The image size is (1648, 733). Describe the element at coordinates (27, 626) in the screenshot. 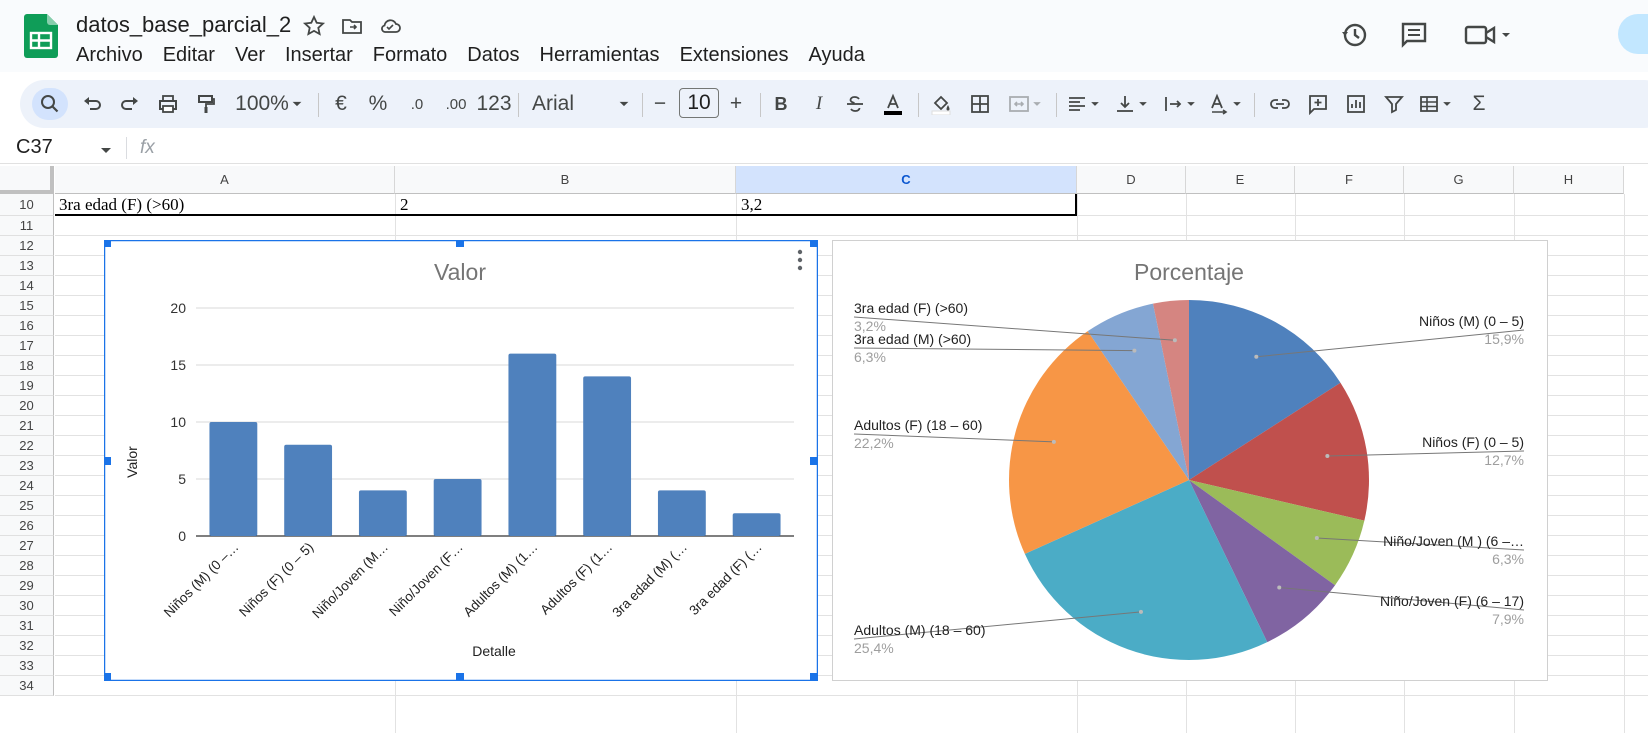

I see `row-header-31: 31` at that location.